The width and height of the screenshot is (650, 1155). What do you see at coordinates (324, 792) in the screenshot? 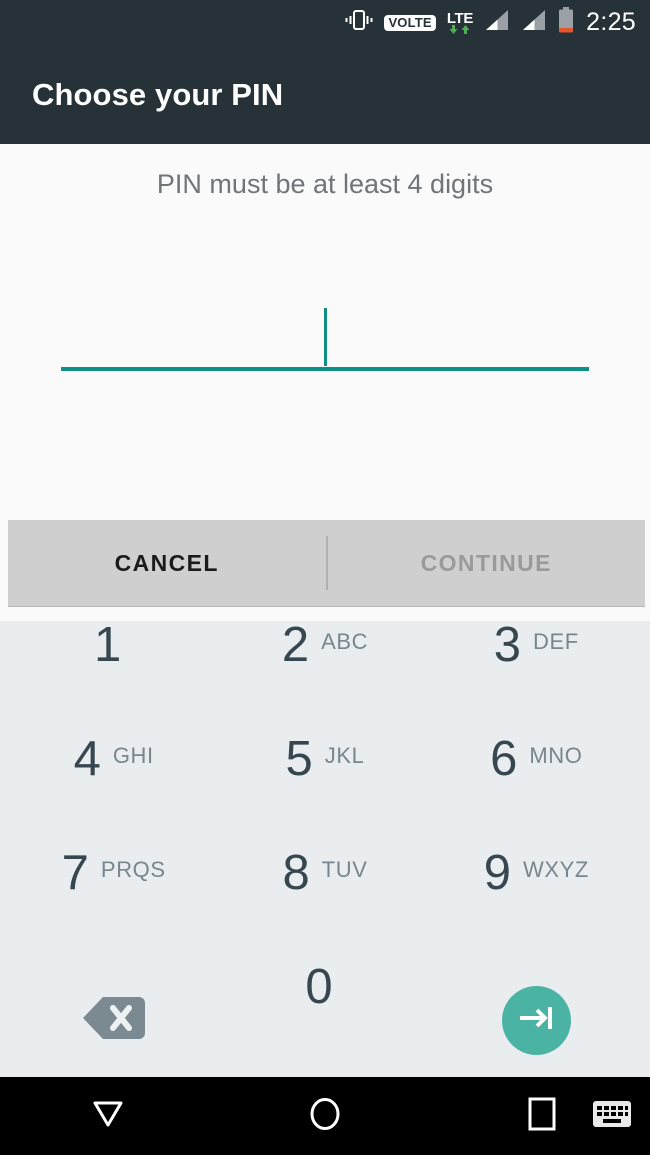
I see `key-5: 5 JKL` at bounding box center [324, 792].